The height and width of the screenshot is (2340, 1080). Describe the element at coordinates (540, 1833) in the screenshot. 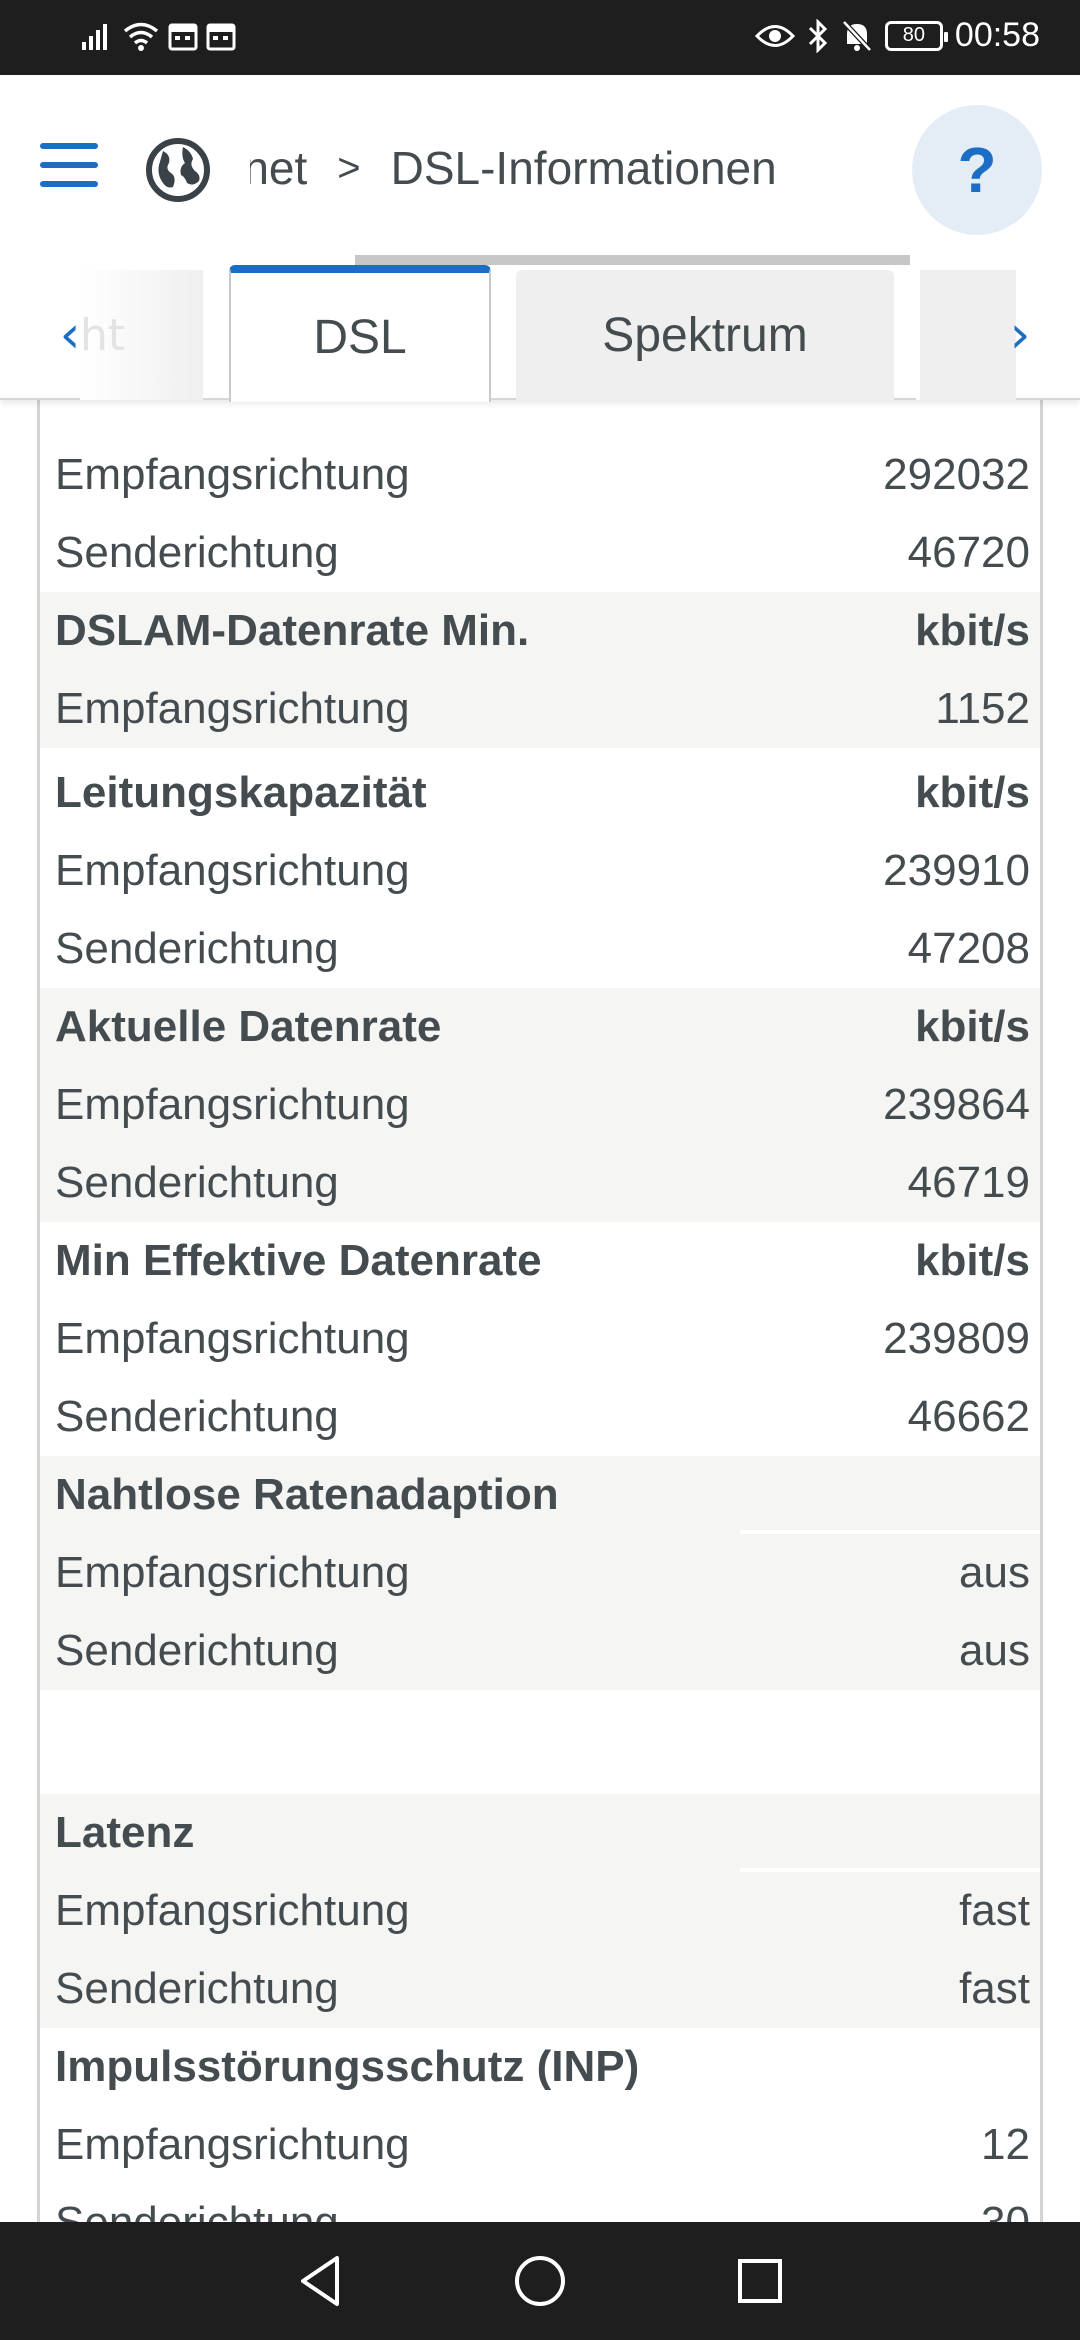

I see `section-header: Latenz` at that location.